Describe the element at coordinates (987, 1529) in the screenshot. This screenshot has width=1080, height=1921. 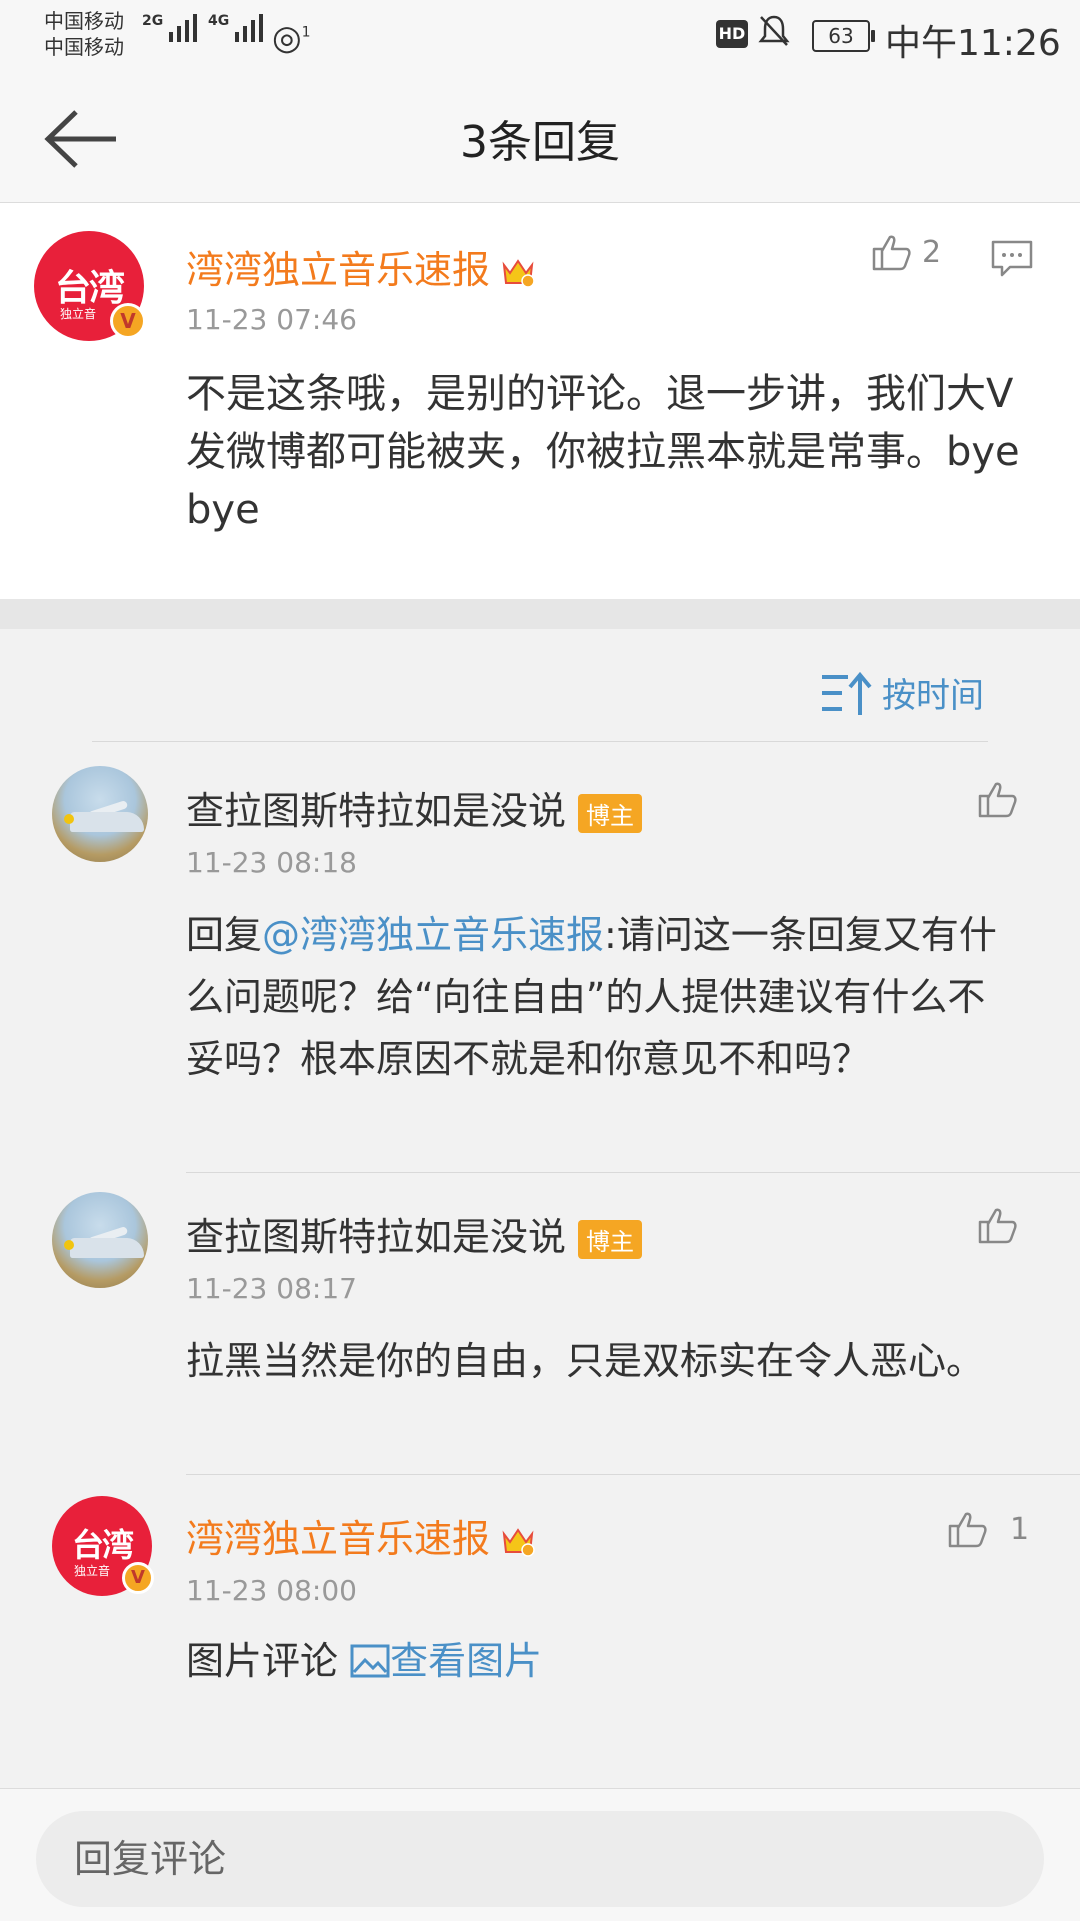
I see `like-button: 1` at that location.